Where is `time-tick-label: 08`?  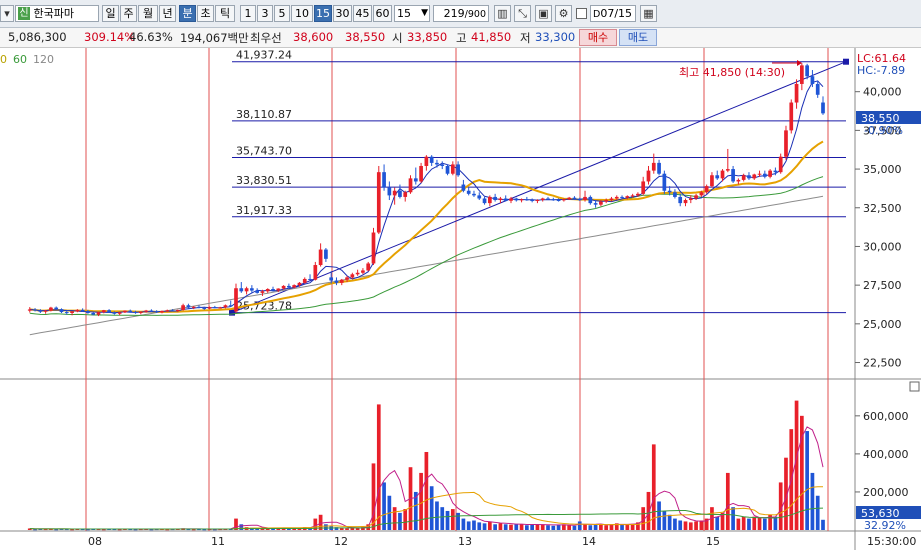 time-tick-label: 08 is located at coordinates (95, 541).